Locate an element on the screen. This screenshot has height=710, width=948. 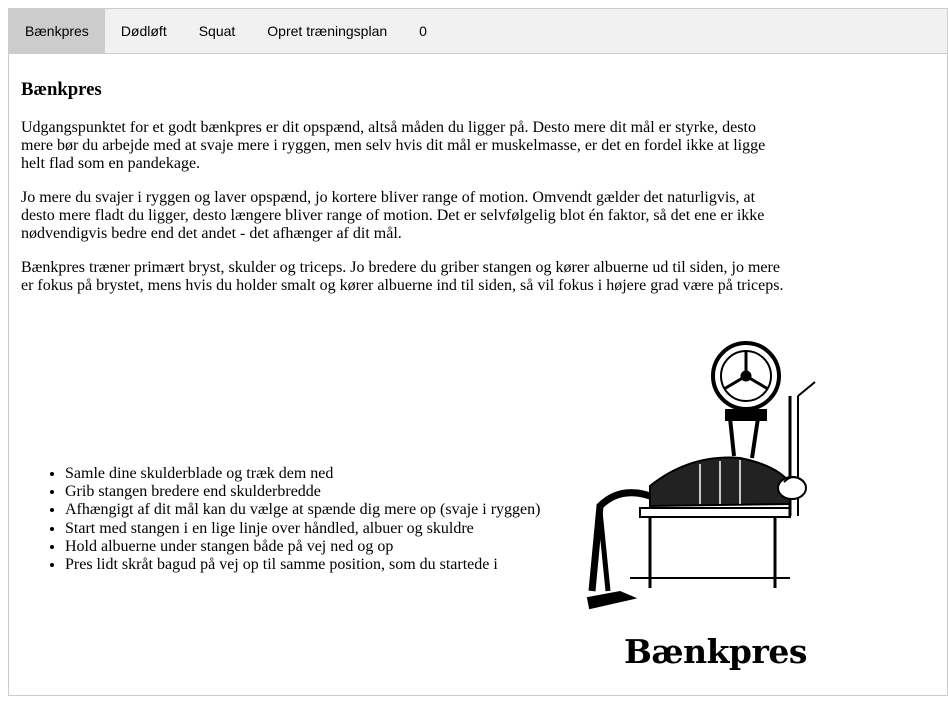
illustration-caption: Bænkpres is located at coordinates (715, 651).